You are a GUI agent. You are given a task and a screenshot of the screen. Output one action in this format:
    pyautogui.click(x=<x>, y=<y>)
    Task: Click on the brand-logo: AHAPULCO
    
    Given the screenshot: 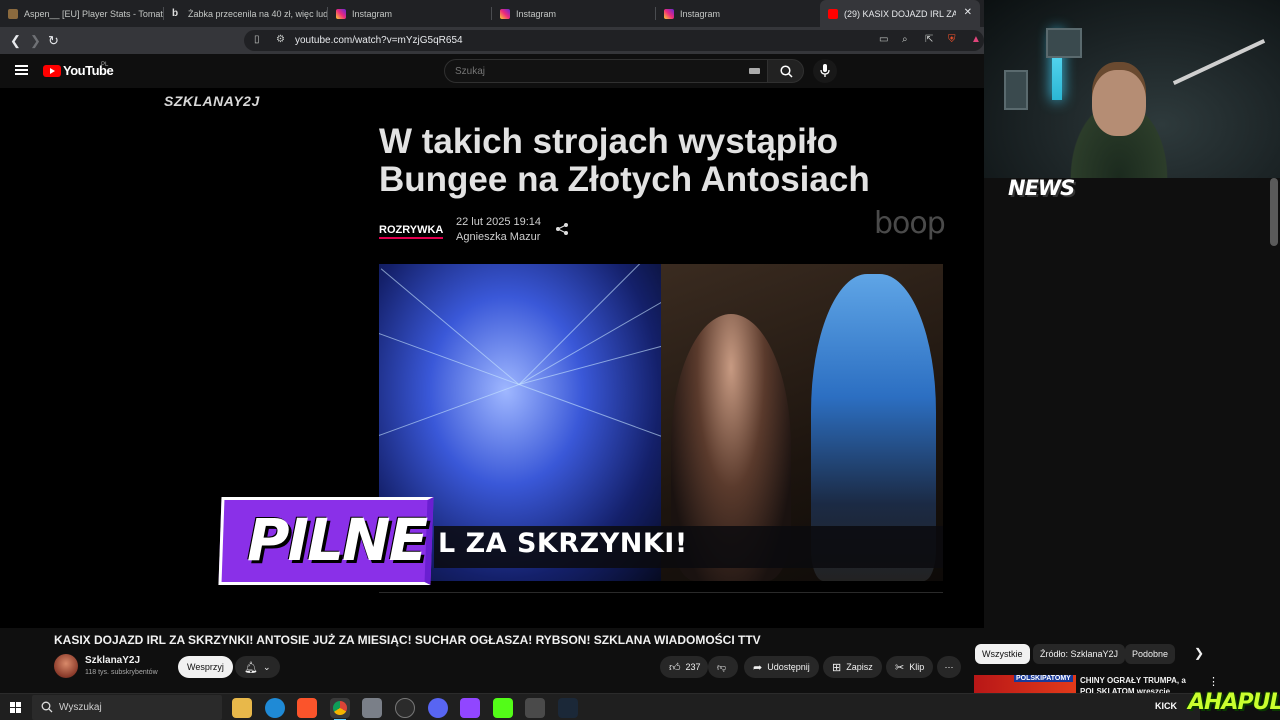 What is the action you would take?
    pyautogui.click(x=1234, y=702)
    